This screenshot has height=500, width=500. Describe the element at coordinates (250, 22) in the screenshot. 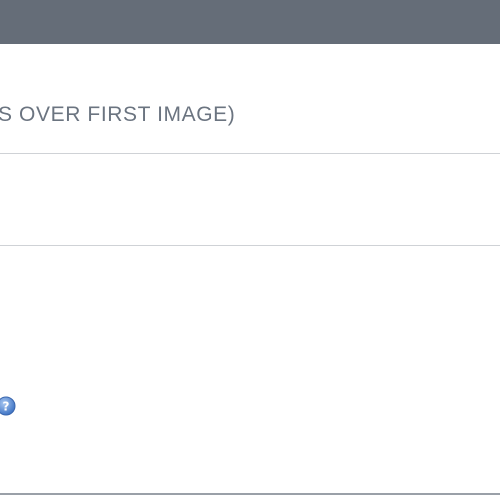

I see `top-bar` at that location.